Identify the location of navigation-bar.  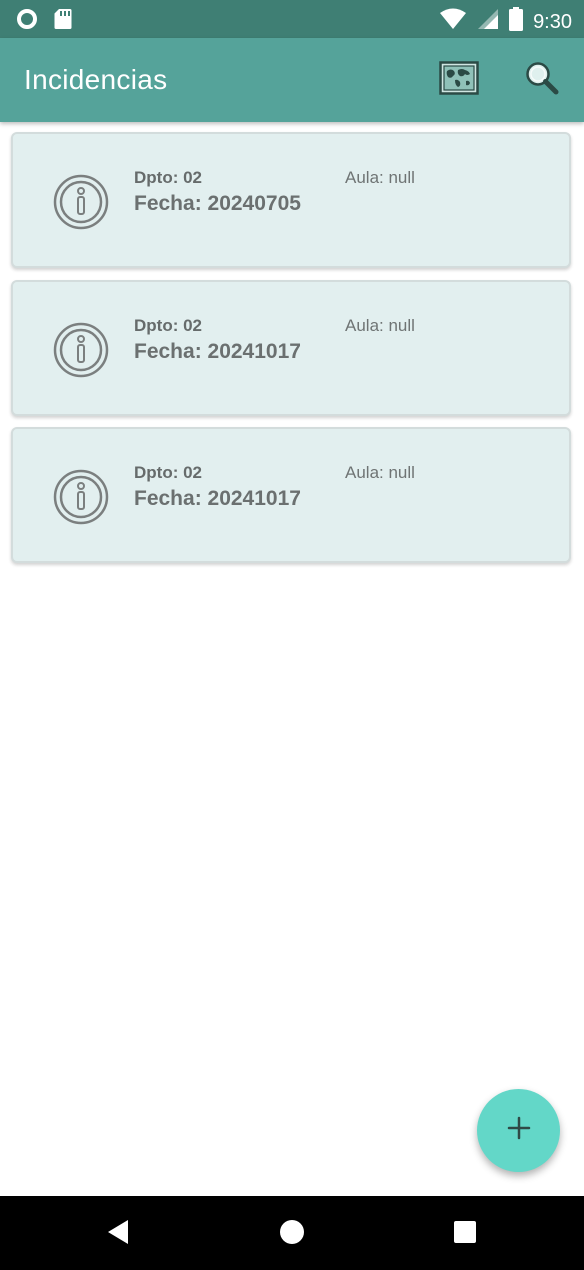
(292, 1233).